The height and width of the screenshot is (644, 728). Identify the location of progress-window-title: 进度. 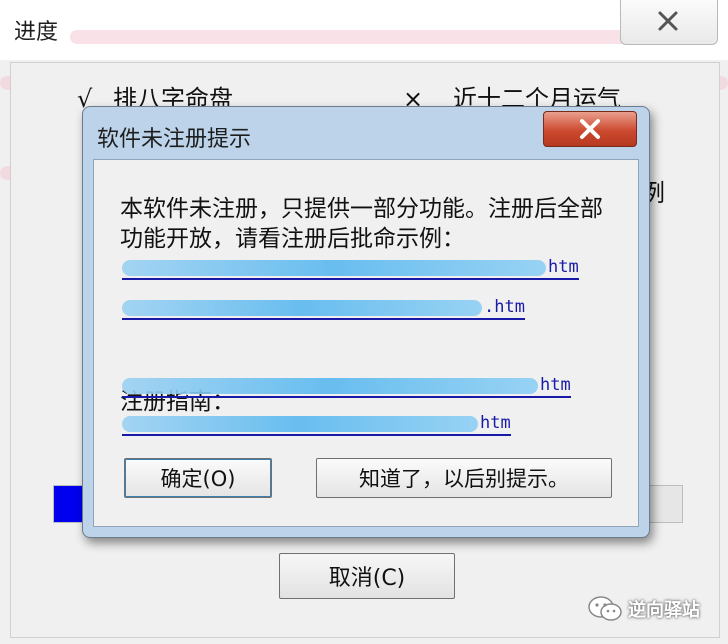
(36, 32).